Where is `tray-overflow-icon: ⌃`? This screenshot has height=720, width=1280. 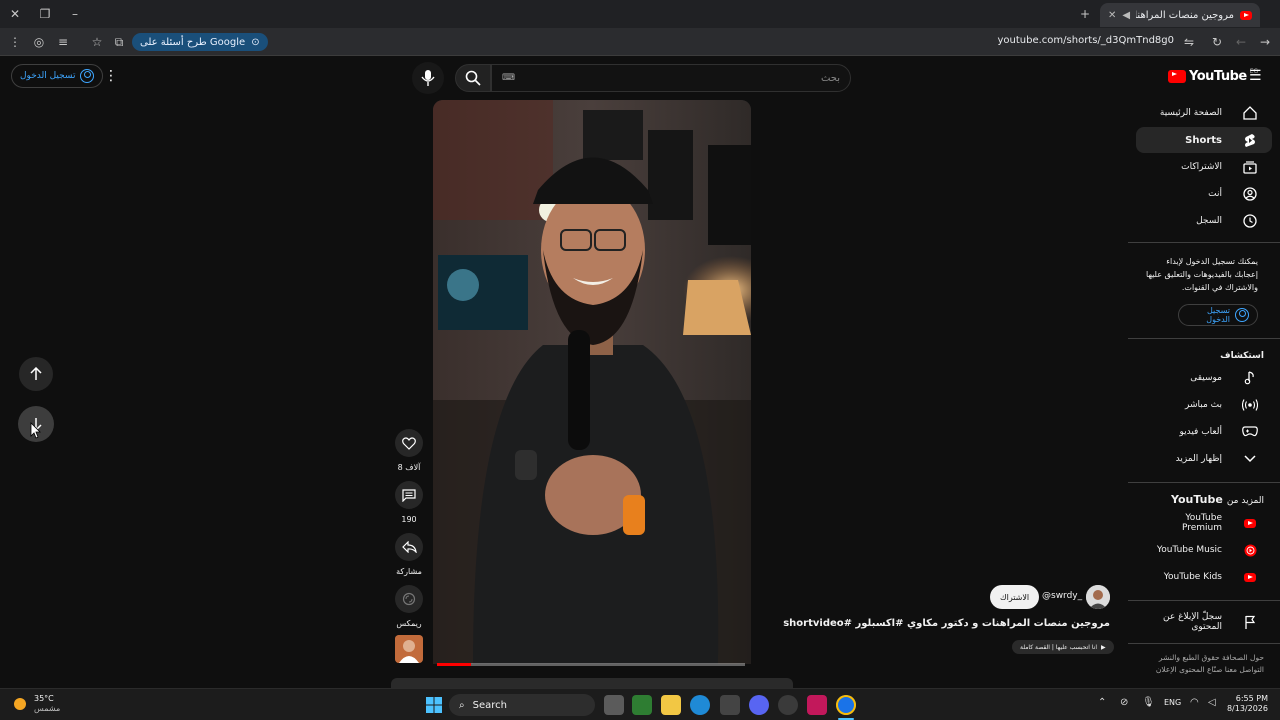
tray-overflow-icon: ⌃ is located at coordinates (1102, 702).